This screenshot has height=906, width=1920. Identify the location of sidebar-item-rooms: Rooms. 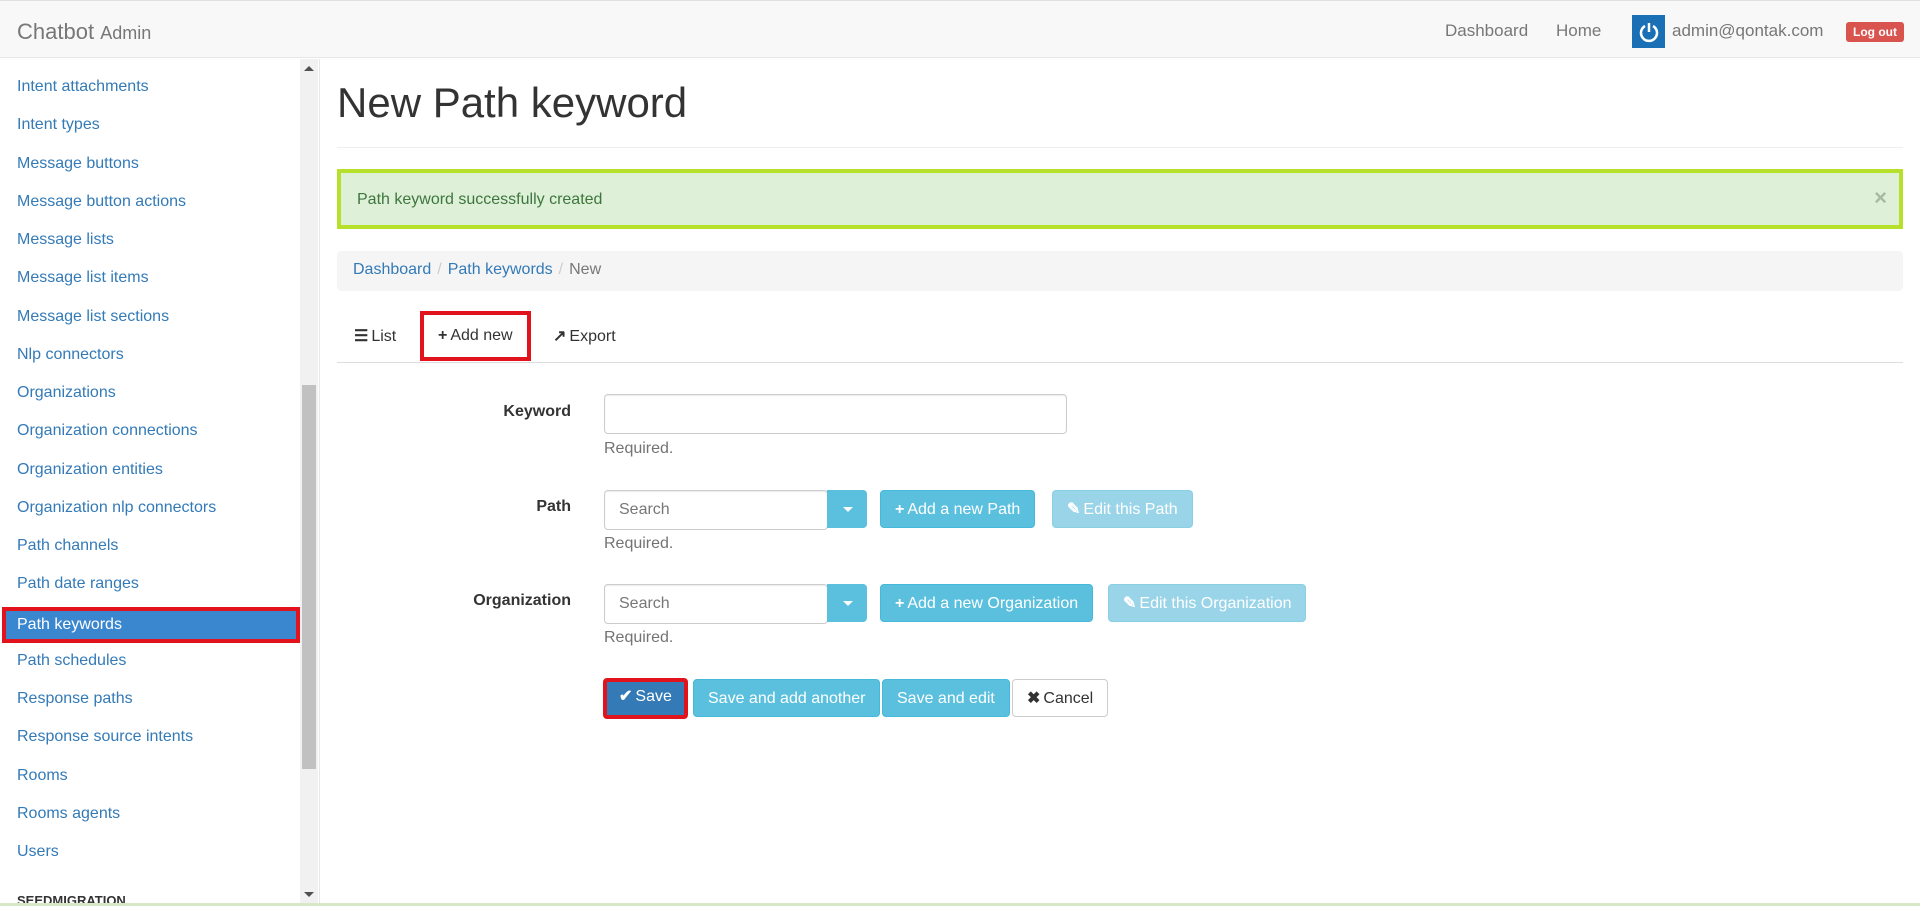
(150, 776).